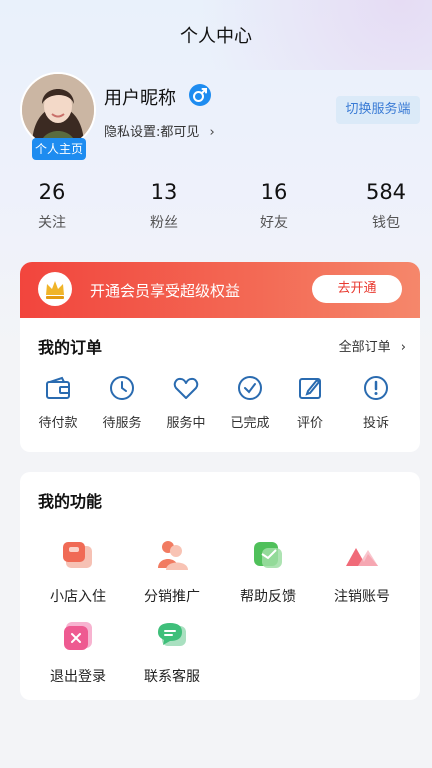 This screenshot has height=768, width=432. What do you see at coordinates (362, 597) in the screenshot?
I see `func-label: 注销账号` at bounding box center [362, 597].